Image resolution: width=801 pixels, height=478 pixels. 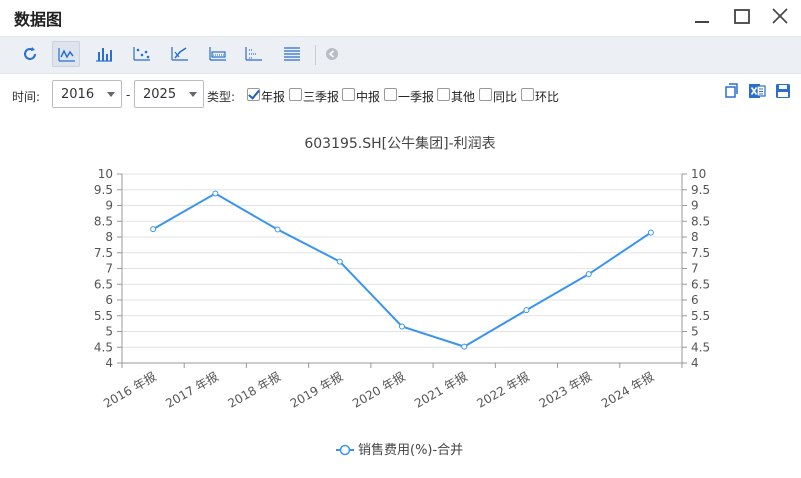 I want to click on checkbox-yoy-label: 同比, so click(x=505, y=97).